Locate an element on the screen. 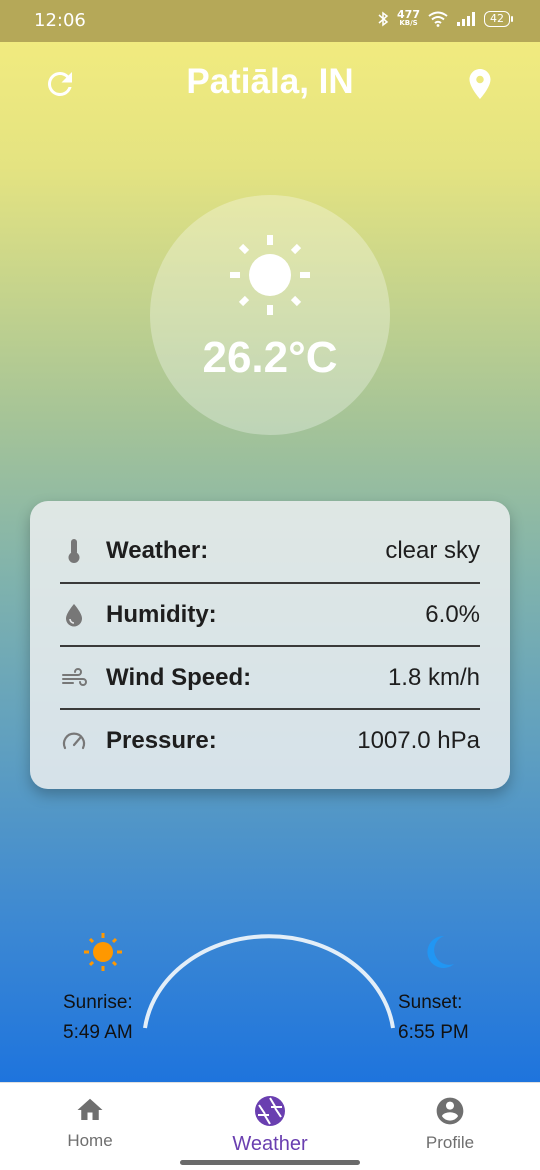  sun-path-arc is located at coordinates (269, 981).